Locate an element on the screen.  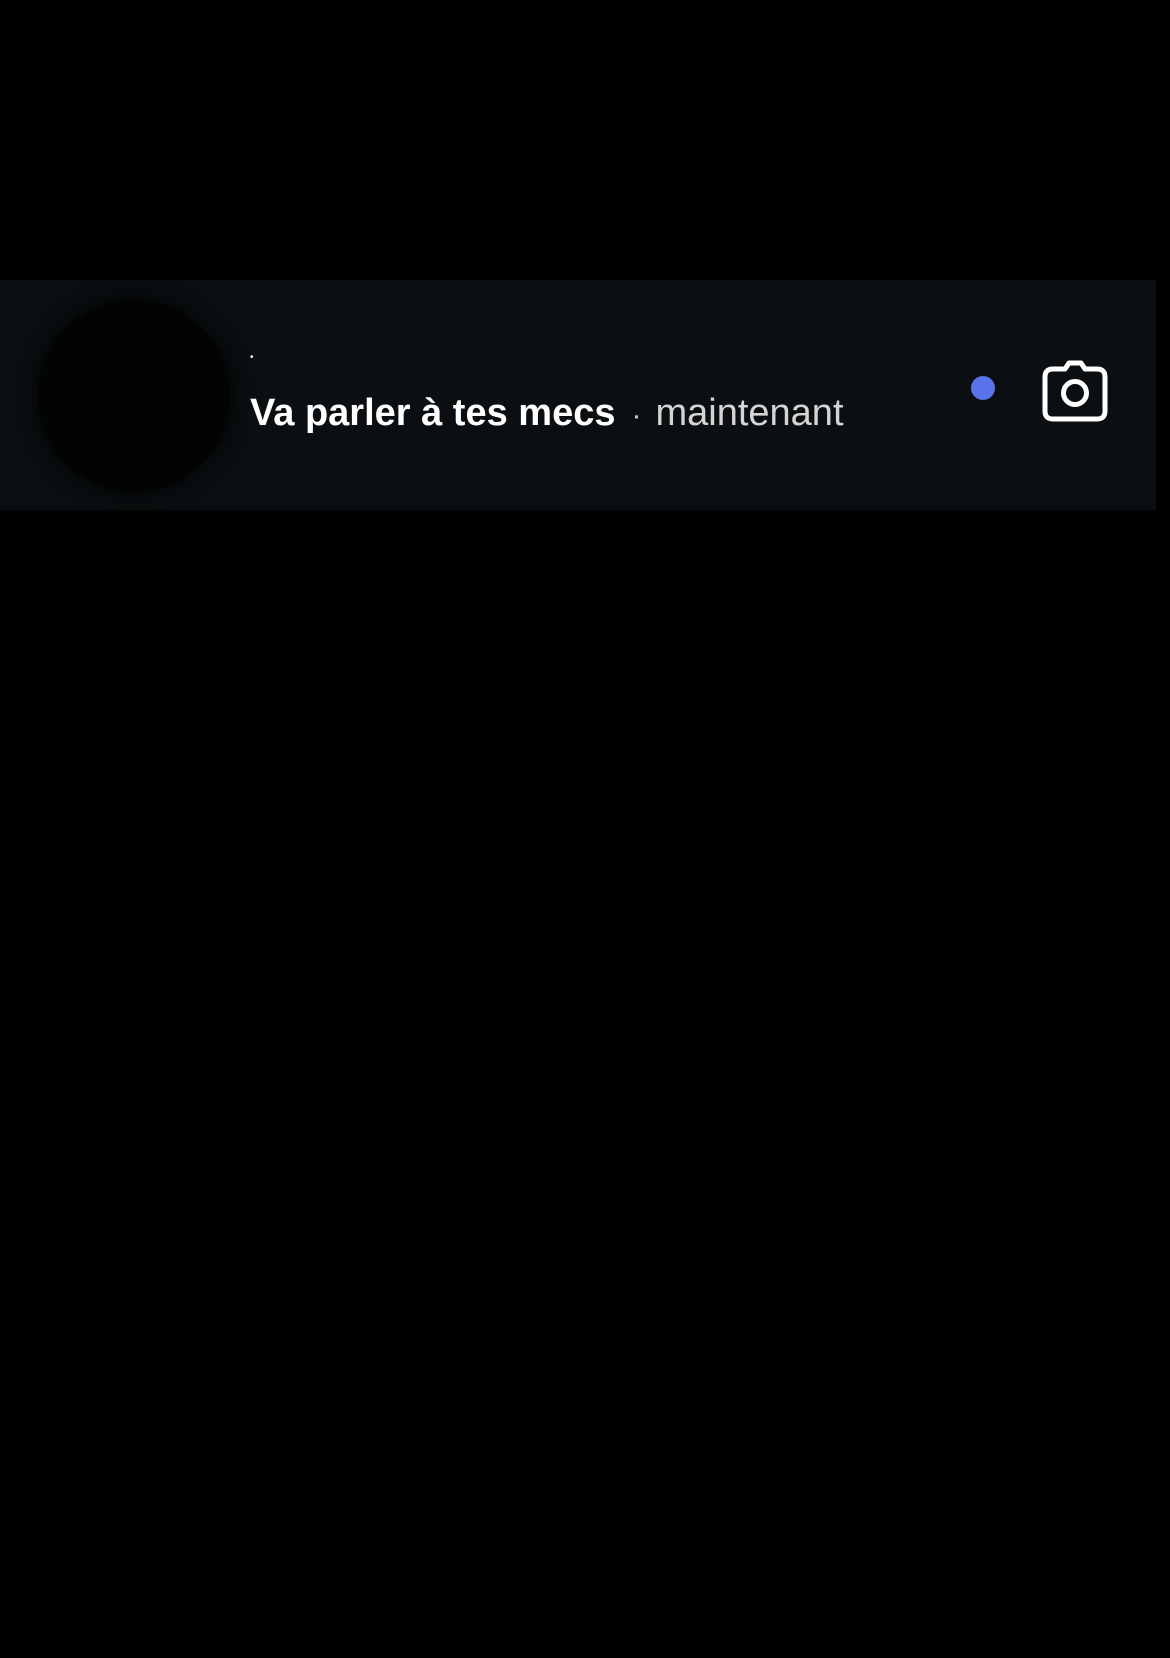
message-preview-line: Va parler à tes mecs · maintenant is located at coordinates (547, 414).